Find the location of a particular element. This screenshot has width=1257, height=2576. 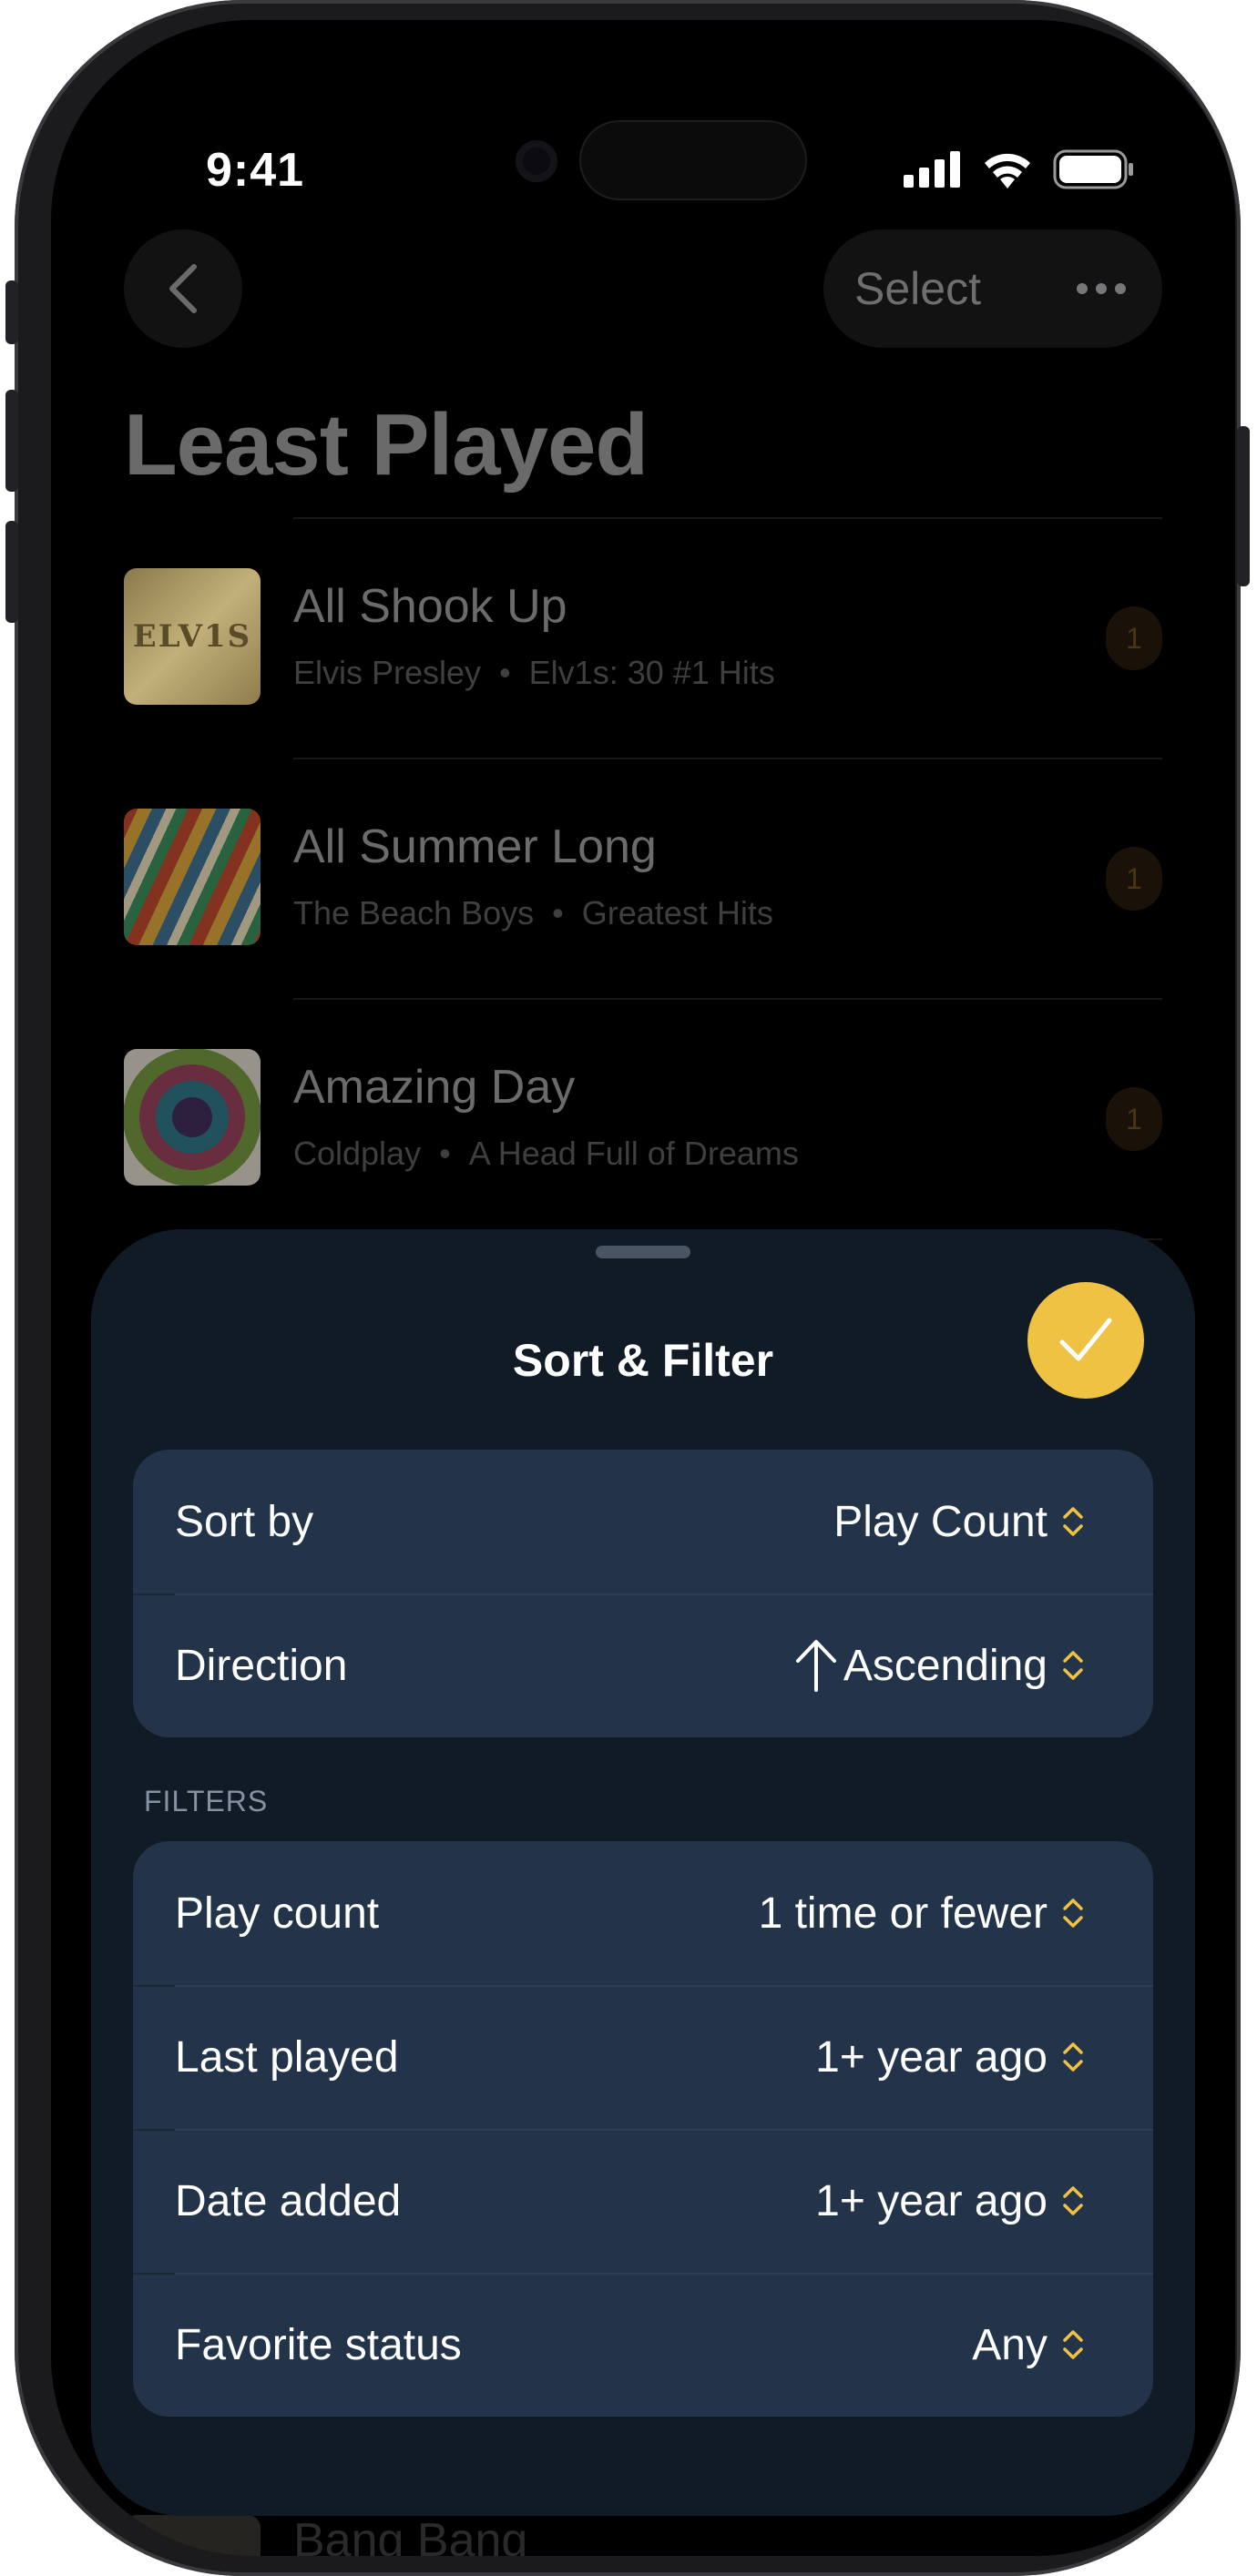

album-art-beach-boys is located at coordinates (192, 877).